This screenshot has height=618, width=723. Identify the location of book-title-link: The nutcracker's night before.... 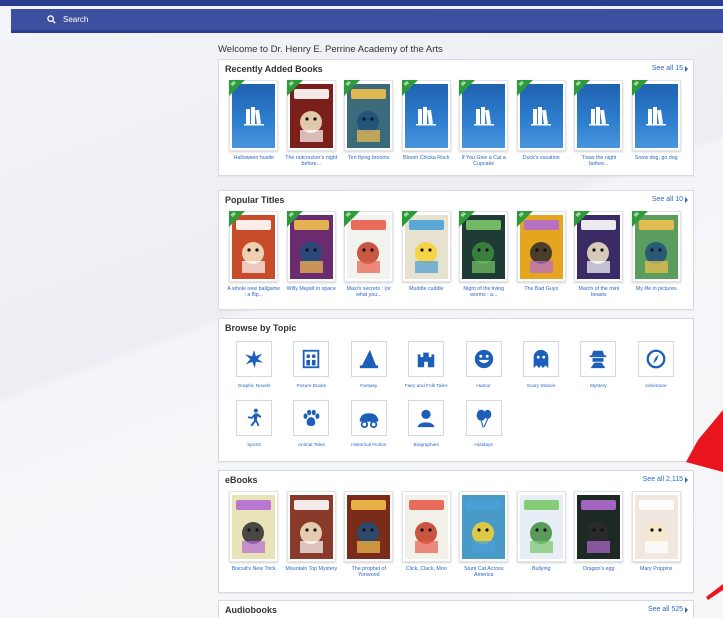
(311, 161).